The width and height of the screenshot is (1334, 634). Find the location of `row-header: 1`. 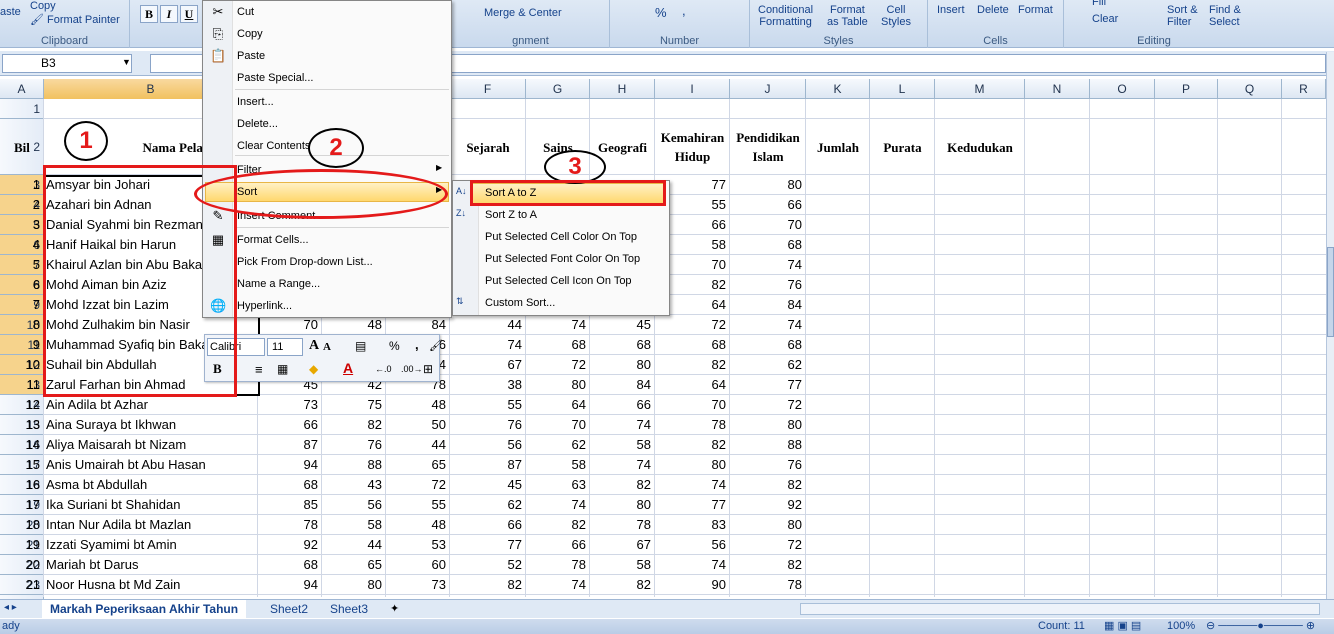

row-header: 1 is located at coordinates (22, 109).